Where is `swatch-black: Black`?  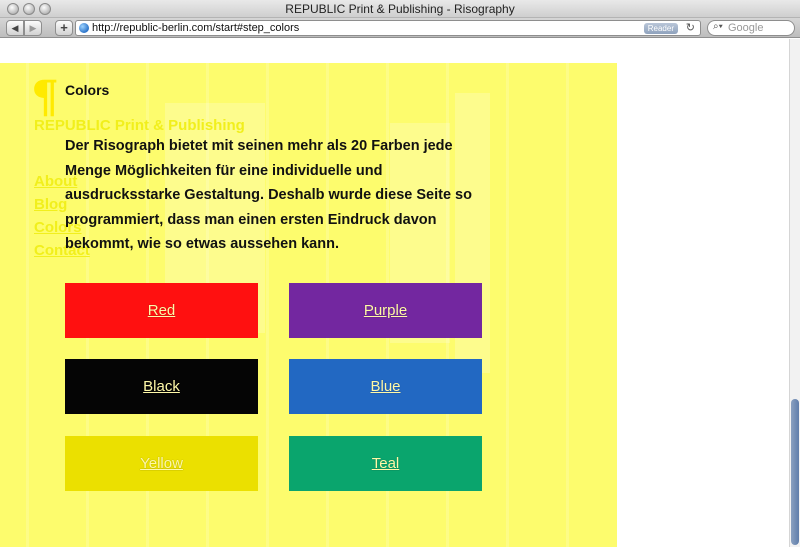
swatch-black: Black is located at coordinates (161, 386).